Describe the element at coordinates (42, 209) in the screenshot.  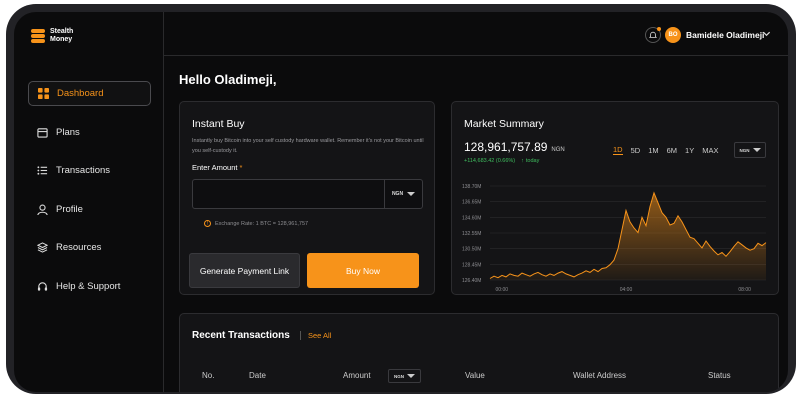
I see `user-icon` at that location.